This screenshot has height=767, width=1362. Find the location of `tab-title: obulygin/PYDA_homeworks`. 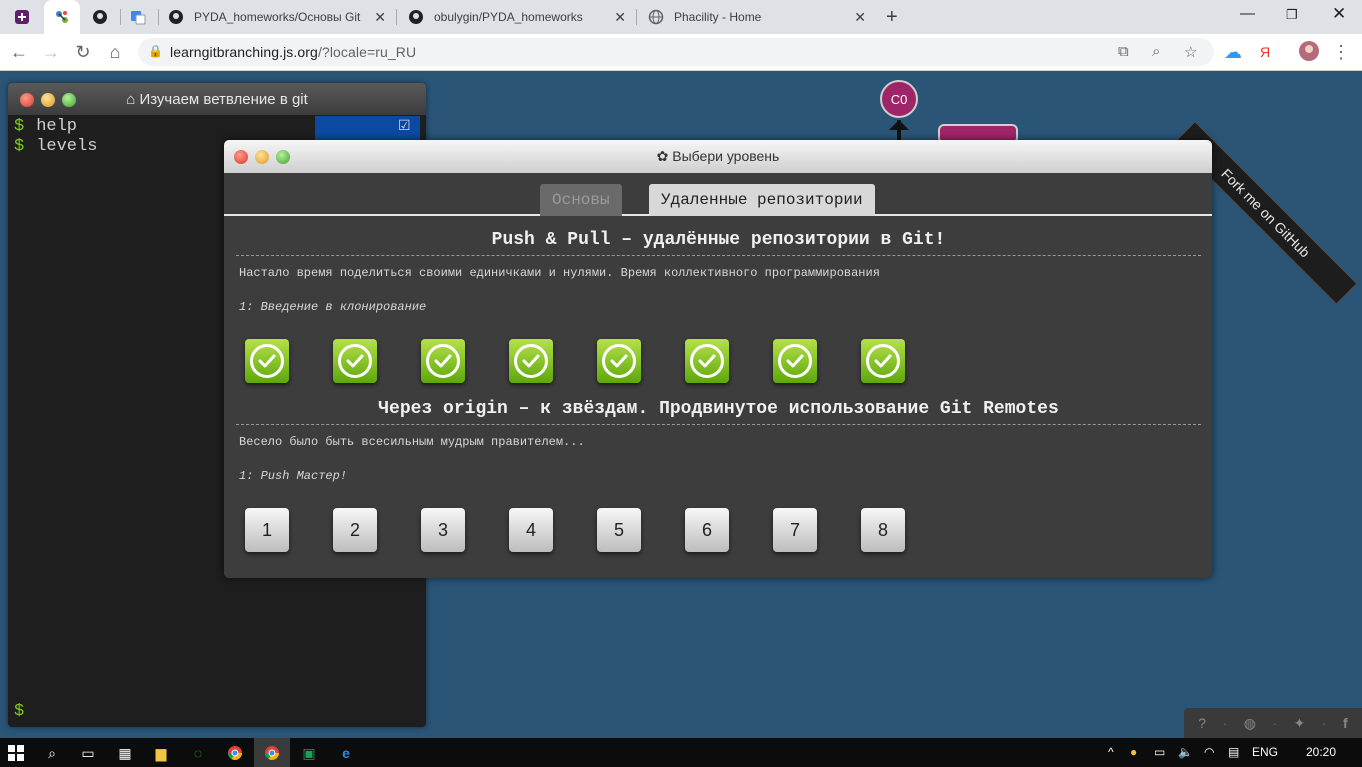

tab-title: obulygin/PYDA_homeworks is located at coordinates (508, 17).